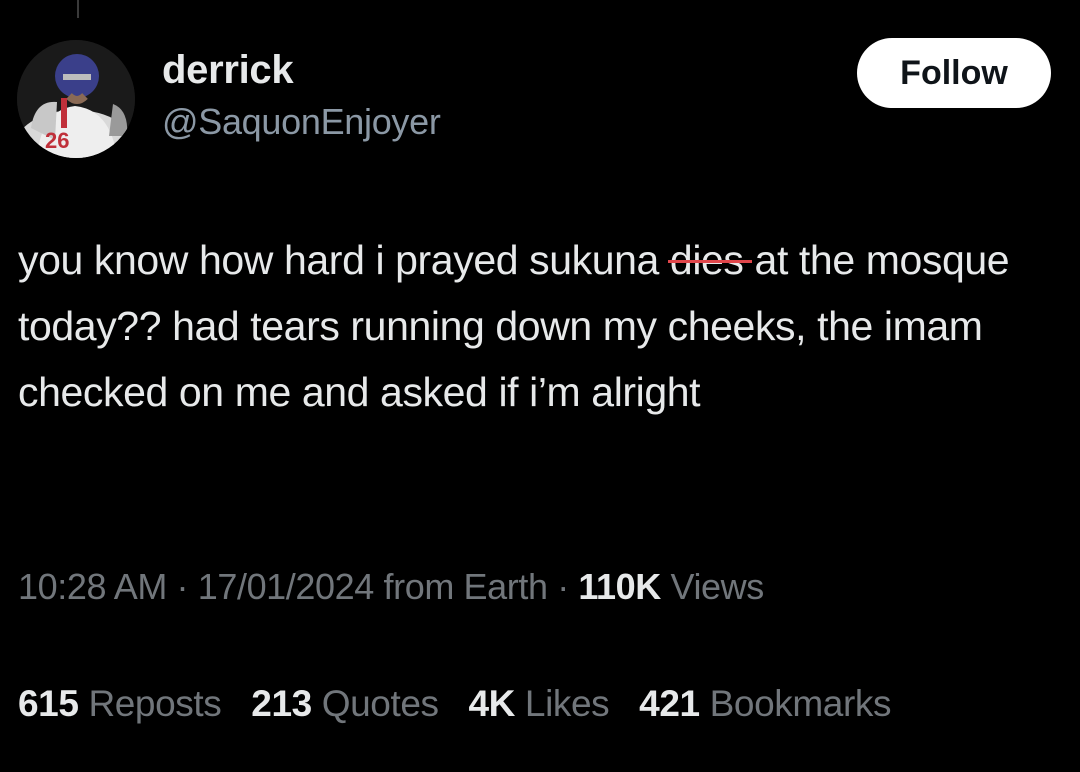  I want to click on avatar-football-player-image: 26, so click(76, 99).